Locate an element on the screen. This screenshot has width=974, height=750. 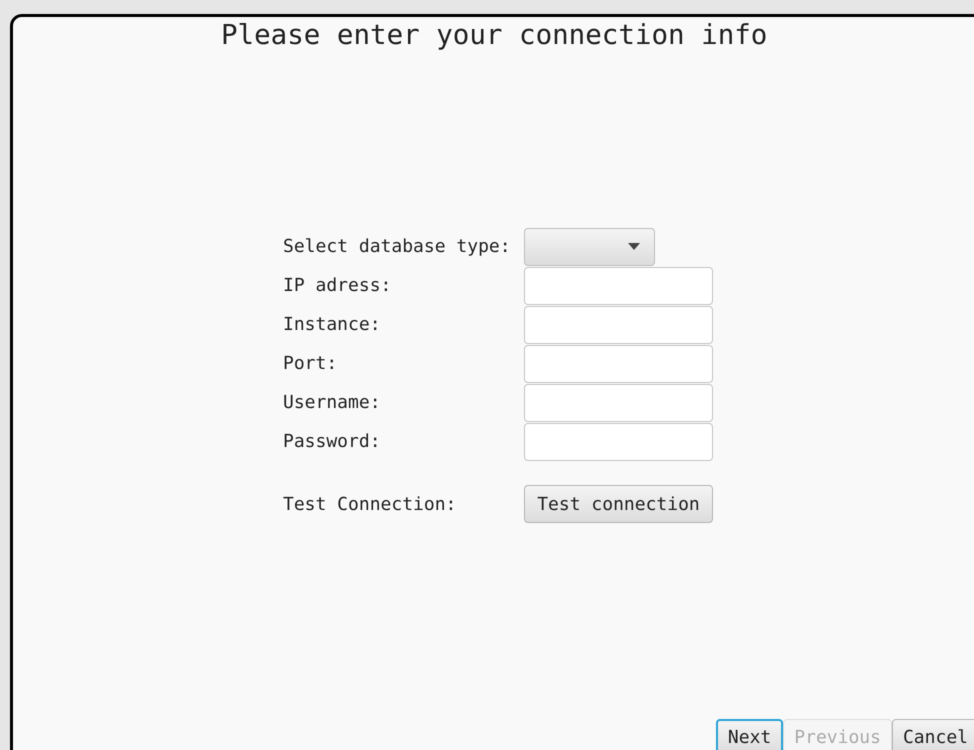
field-label: Username: is located at coordinates (332, 403).